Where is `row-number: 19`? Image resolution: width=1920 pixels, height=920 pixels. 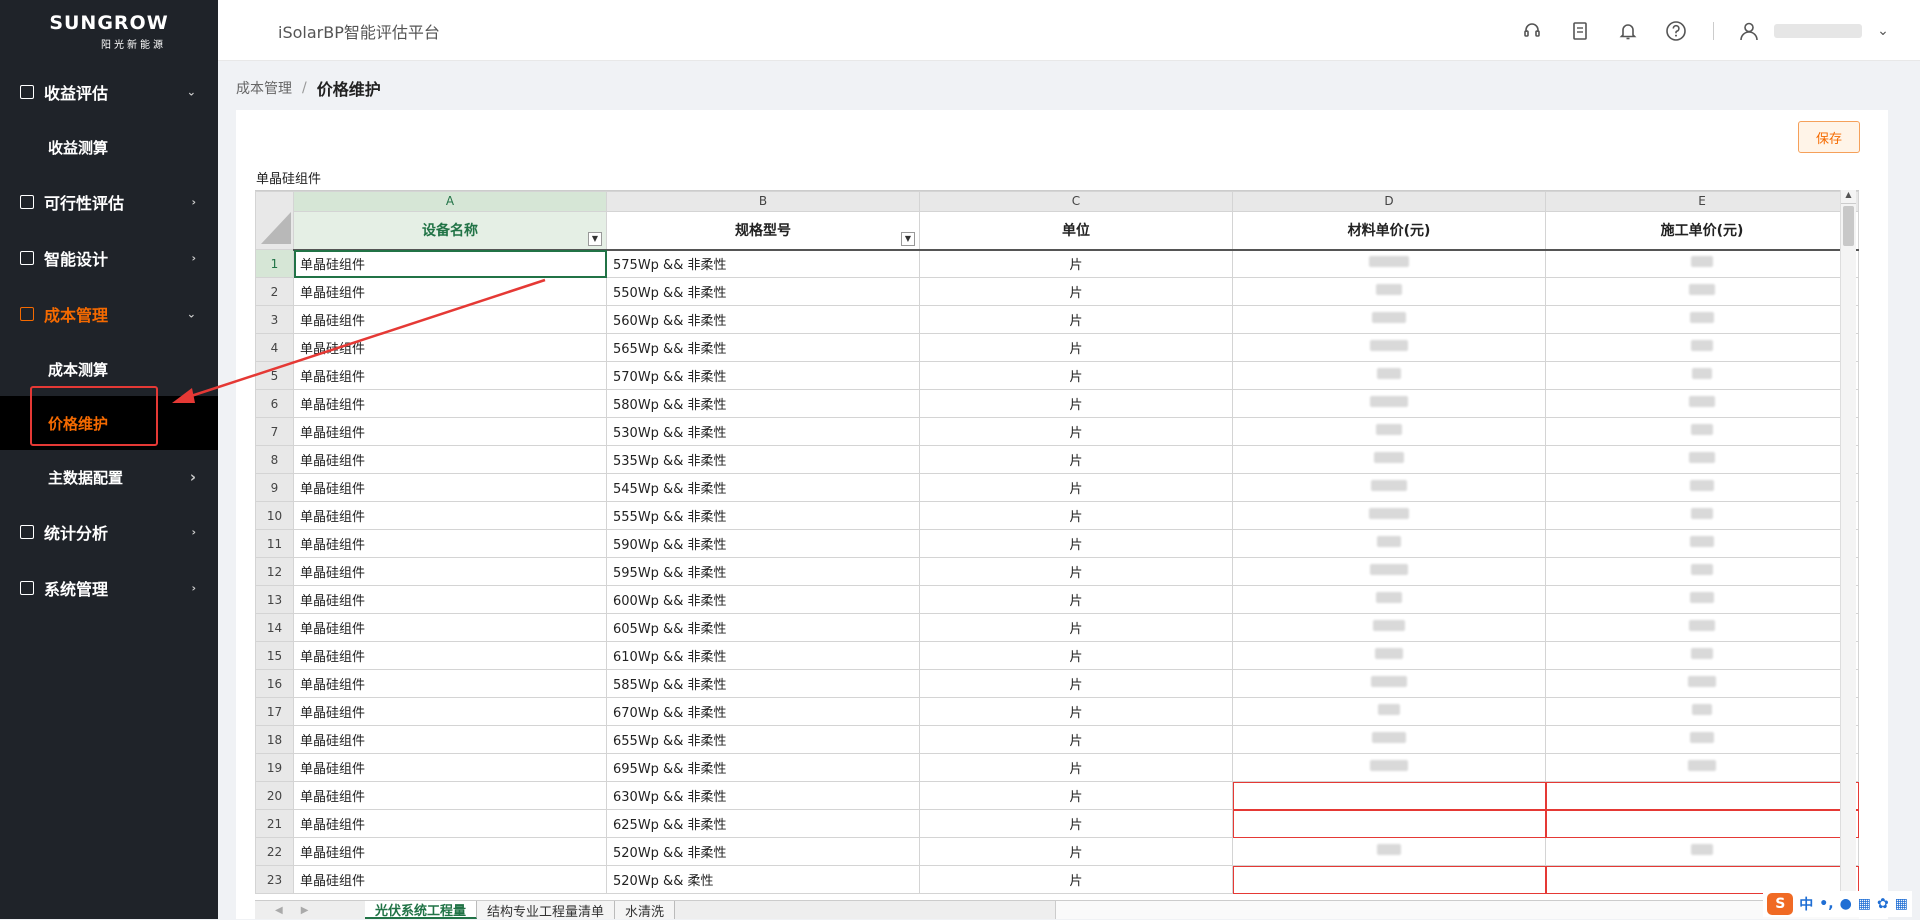
row-number: 19 is located at coordinates (275, 768).